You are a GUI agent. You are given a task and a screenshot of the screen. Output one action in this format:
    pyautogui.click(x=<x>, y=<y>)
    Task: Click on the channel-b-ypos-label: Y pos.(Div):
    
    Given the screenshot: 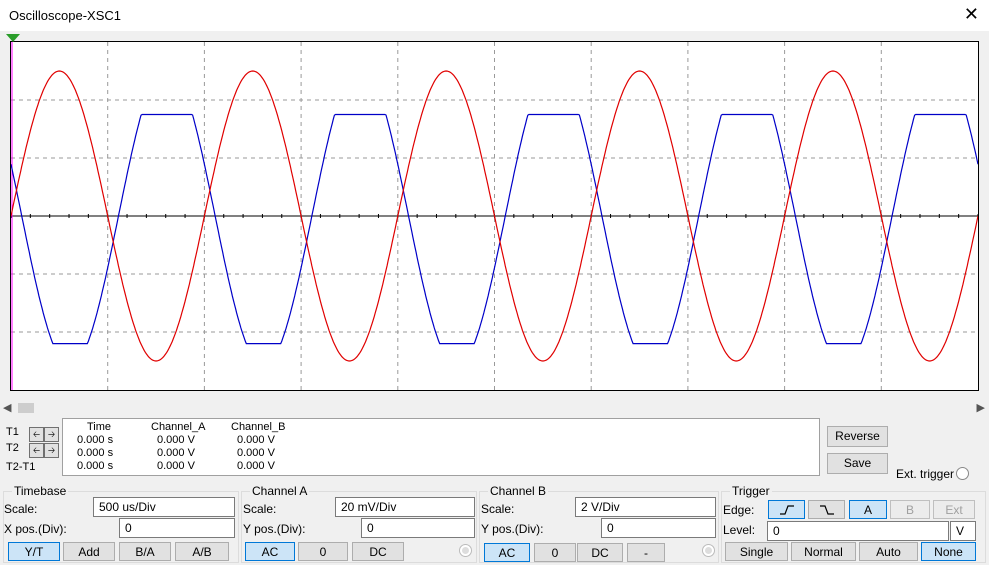 What is the action you would take?
    pyautogui.click(x=512, y=529)
    